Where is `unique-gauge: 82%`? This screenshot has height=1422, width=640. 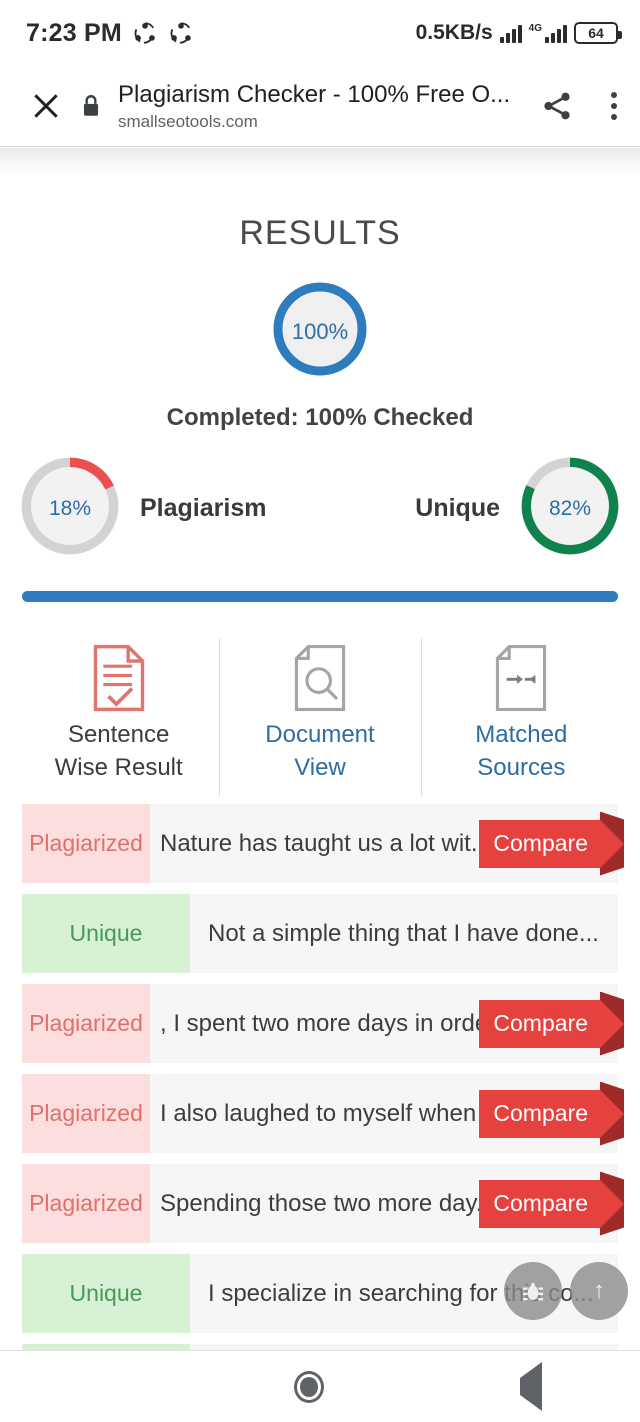 unique-gauge: 82% is located at coordinates (570, 508).